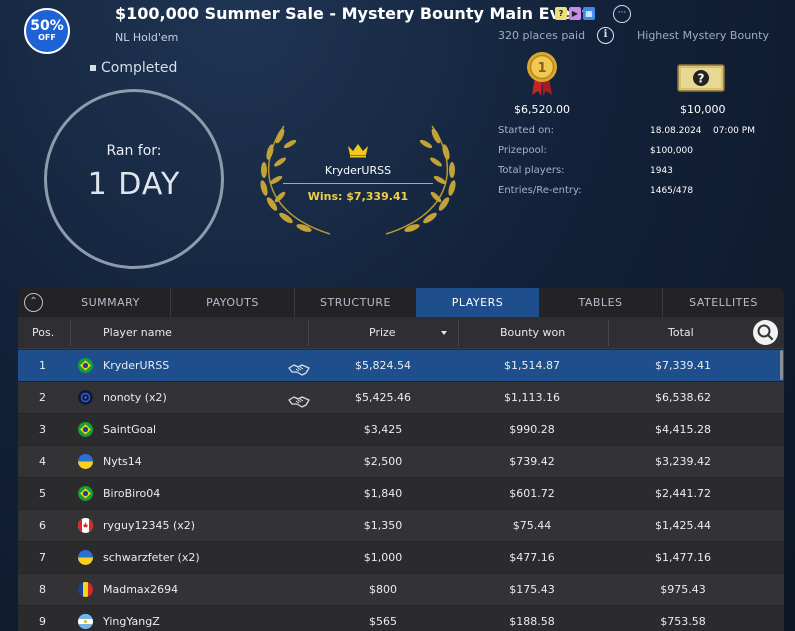 This screenshot has height=631, width=795. Describe the element at coordinates (383, 589) in the screenshot. I see `player-prize: $800` at that location.